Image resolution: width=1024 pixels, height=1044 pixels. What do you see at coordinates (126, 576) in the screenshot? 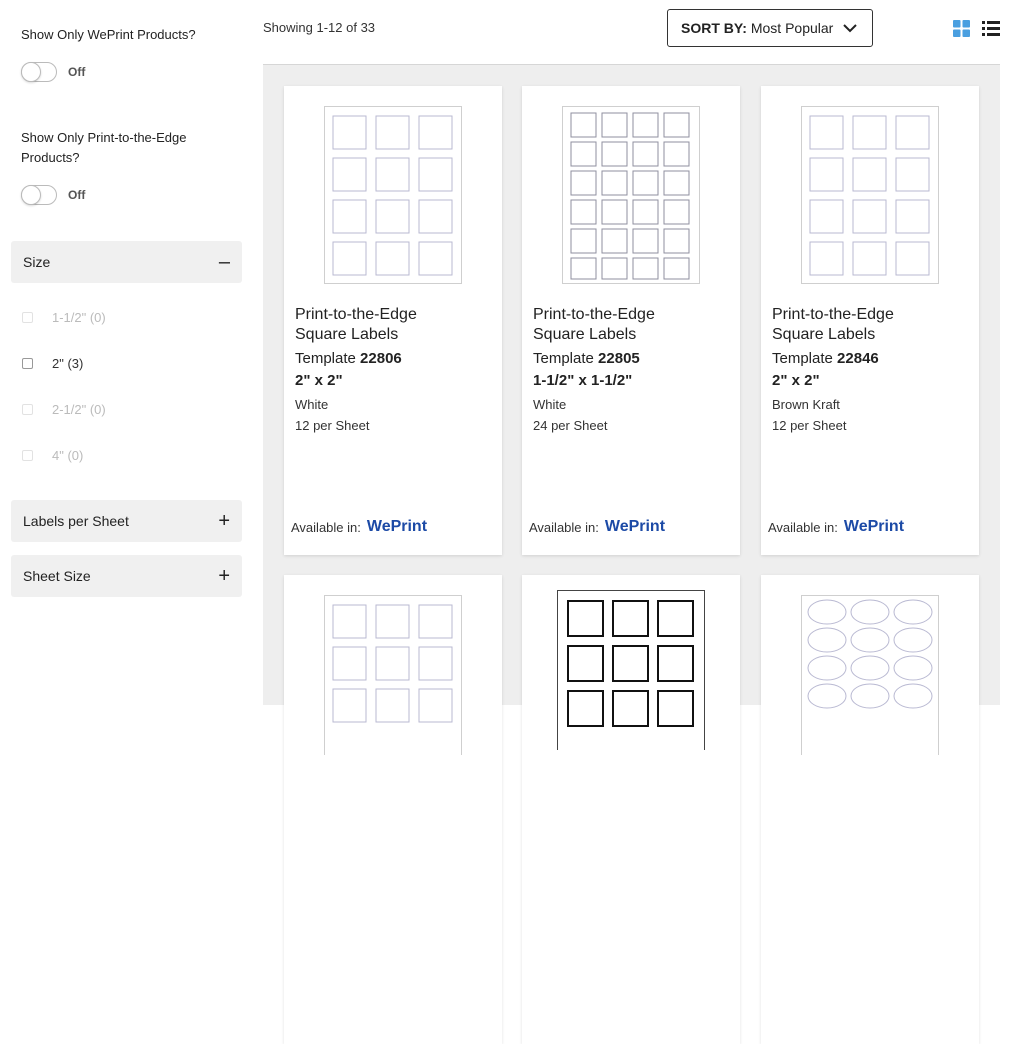
I see `sheet-size-accordion-header: Sheet Size +` at bounding box center [126, 576].